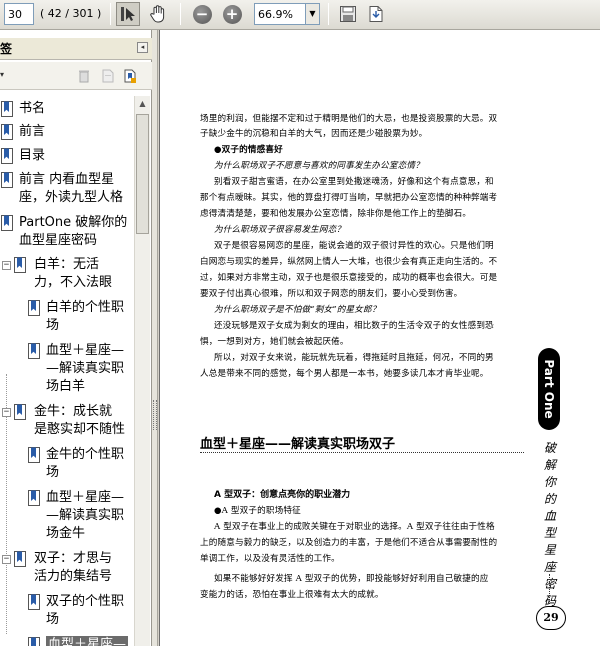 The image size is (600, 646). I want to click on doc-line: 上的随意与毅力的缺乏，以及创造力的丰富，于是他们不适合从事需要耐性的, so click(349, 543).